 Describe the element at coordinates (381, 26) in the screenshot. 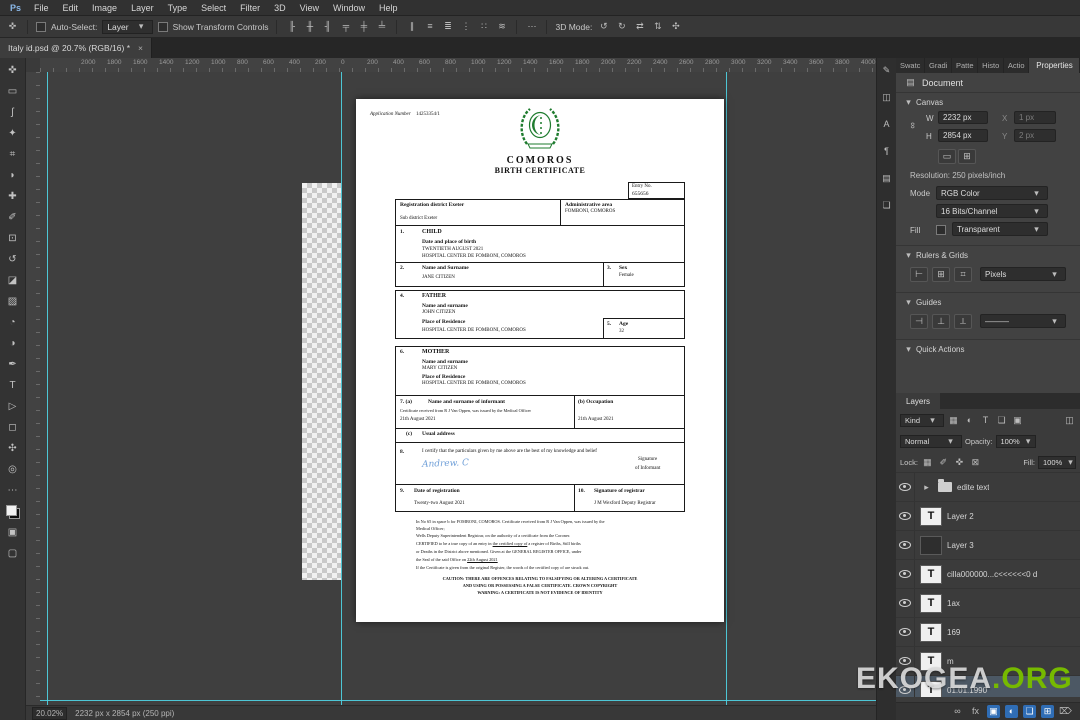

I see `align-bottom-edges-icon: ╧` at that location.